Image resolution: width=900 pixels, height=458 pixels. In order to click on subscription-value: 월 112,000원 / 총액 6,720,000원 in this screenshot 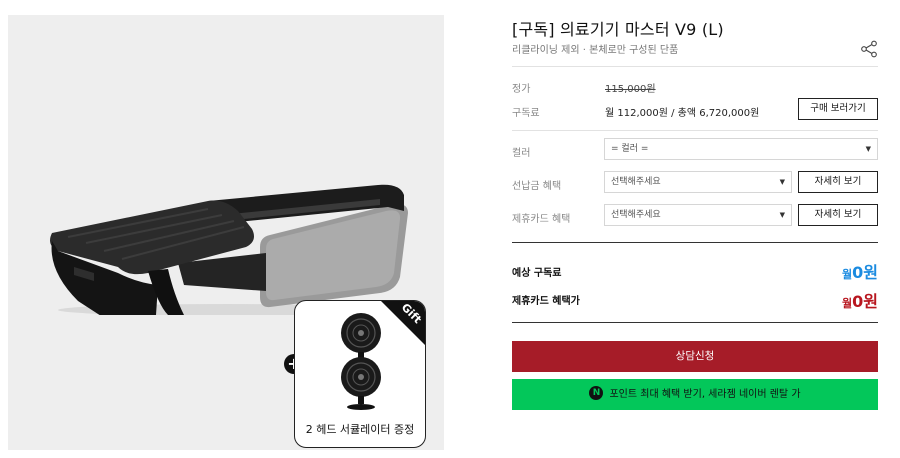, I will do `click(682, 113)`.